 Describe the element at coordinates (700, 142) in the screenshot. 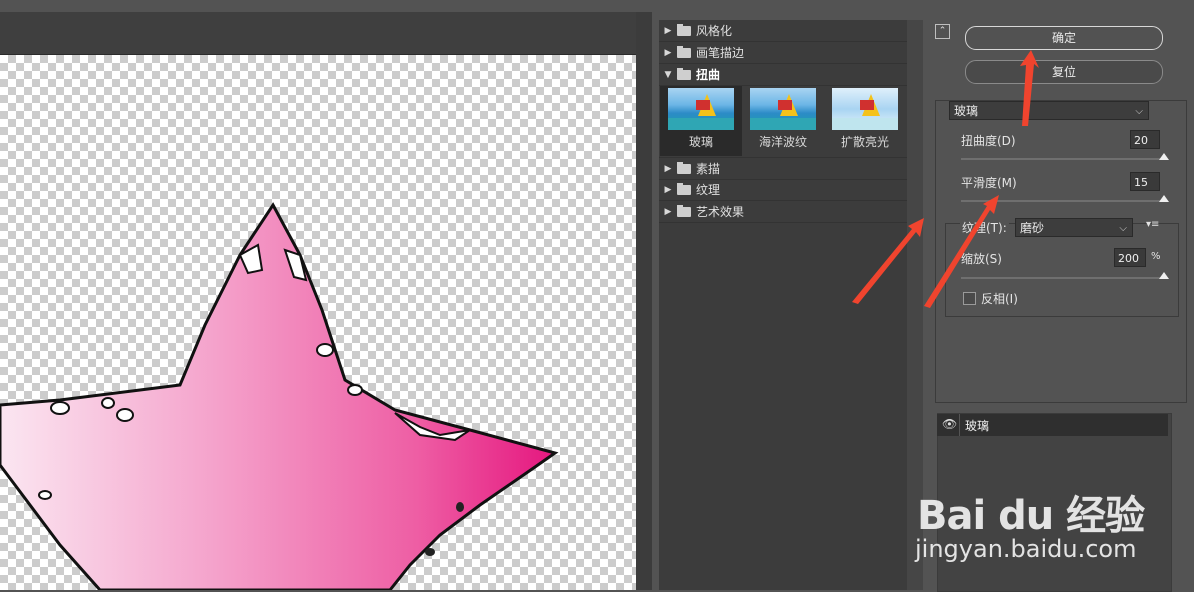

I see `thumb-label: 玻璃` at that location.